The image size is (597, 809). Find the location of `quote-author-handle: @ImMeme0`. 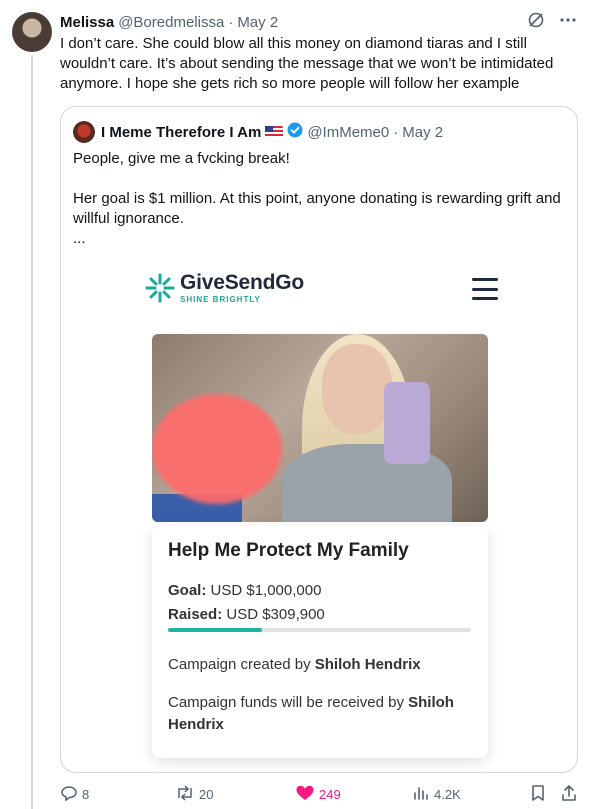

quote-author-handle: @ImMeme0 is located at coordinates (348, 132).